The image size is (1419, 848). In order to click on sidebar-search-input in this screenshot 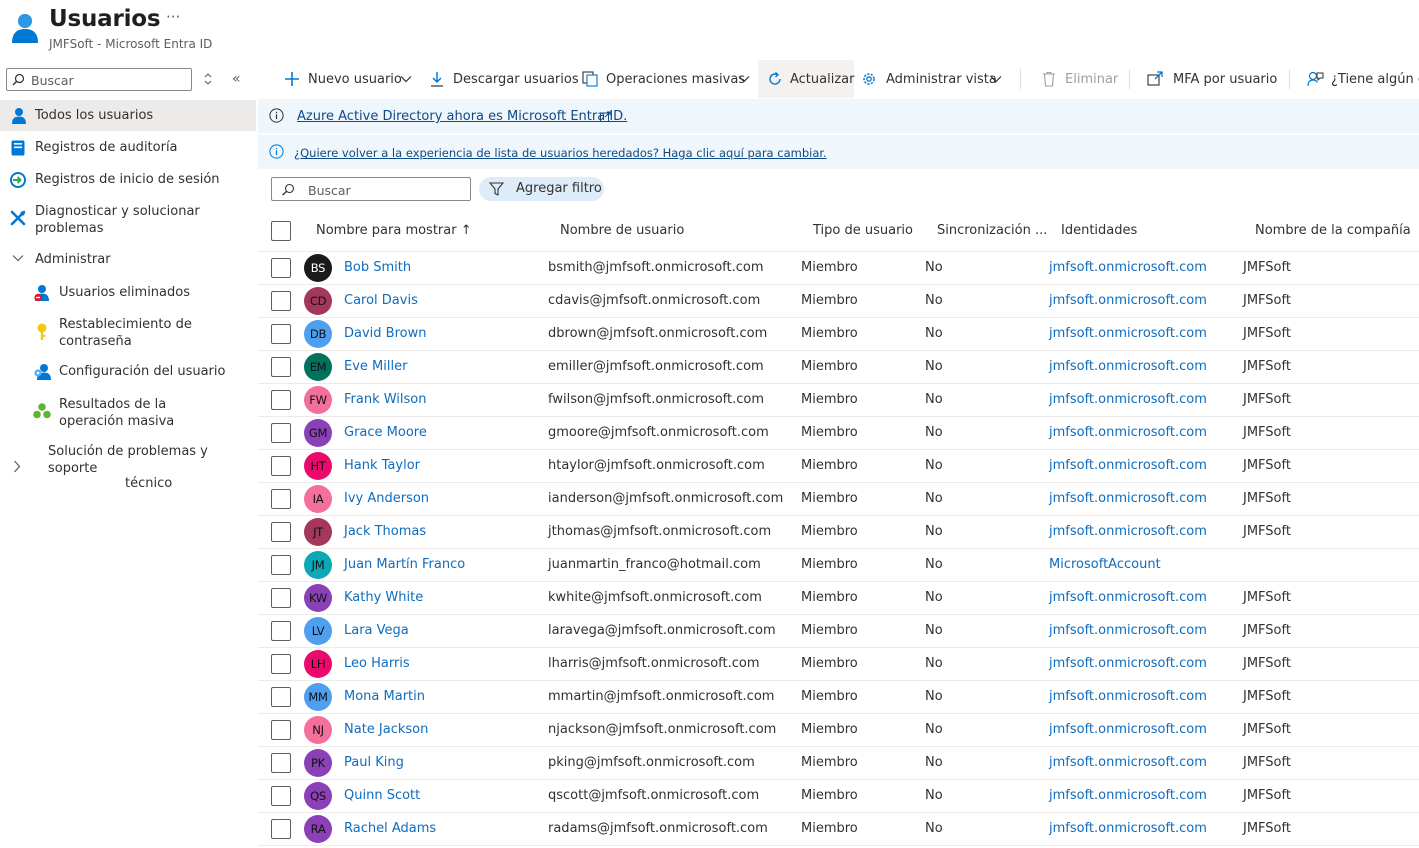, I will do `click(110, 80)`.